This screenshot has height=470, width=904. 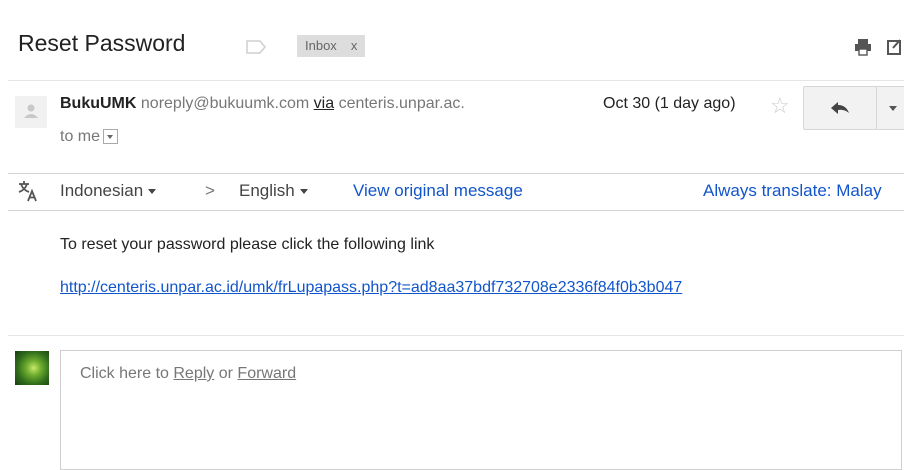 What do you see at coordinates (210, 190) in the screenshot?
I see `translate-arrow: >` at bounding box center [210, 190].